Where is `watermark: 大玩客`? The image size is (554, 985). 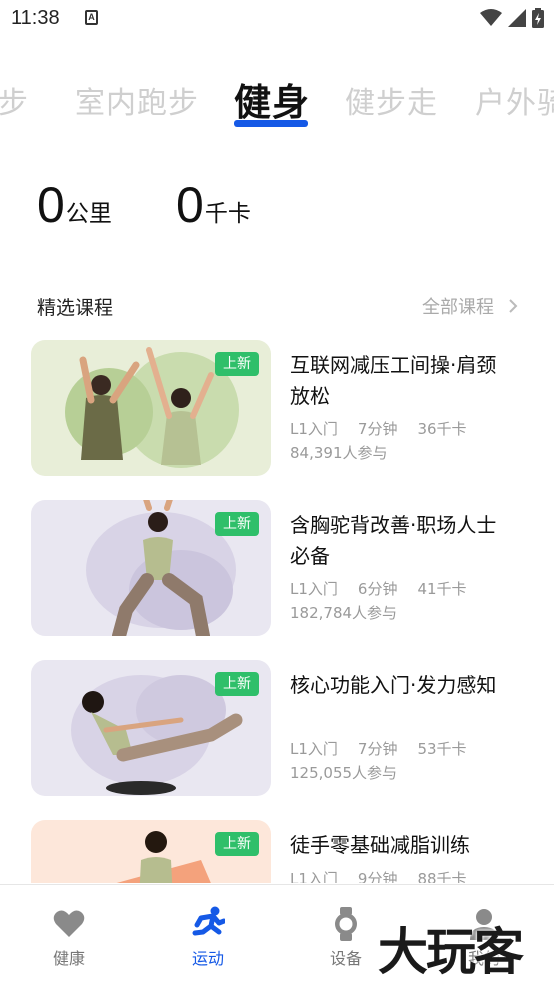 watermark: 大玩客 is located at coordinates (451, 952).